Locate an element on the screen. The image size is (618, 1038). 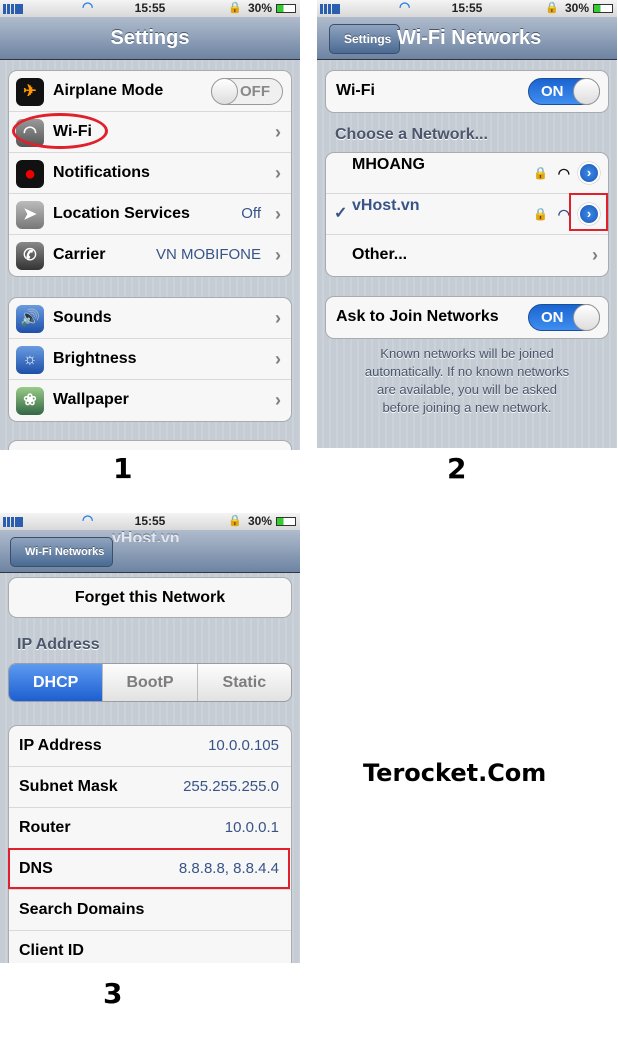
row-client-id: Client ID is located at coordinates (150, 947).